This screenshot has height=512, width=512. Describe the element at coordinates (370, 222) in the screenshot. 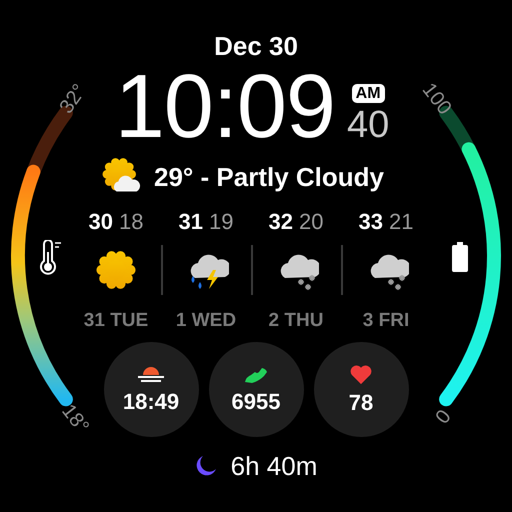

I see `high-temperature: 33` at that location.